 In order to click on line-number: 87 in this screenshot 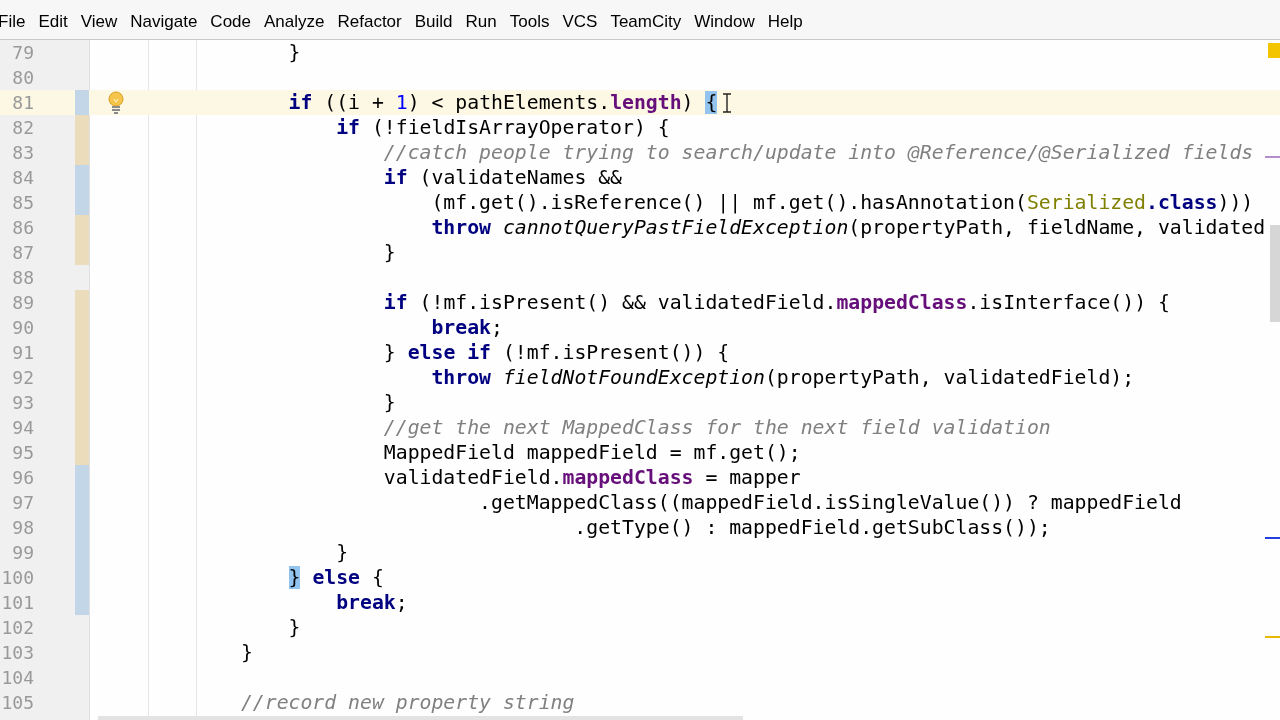, I will do `click(23, 253)`.